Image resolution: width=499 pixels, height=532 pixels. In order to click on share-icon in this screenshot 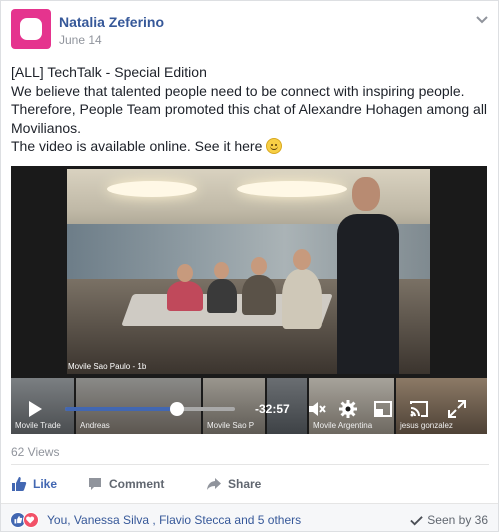, I will do `click(214, 484)`.